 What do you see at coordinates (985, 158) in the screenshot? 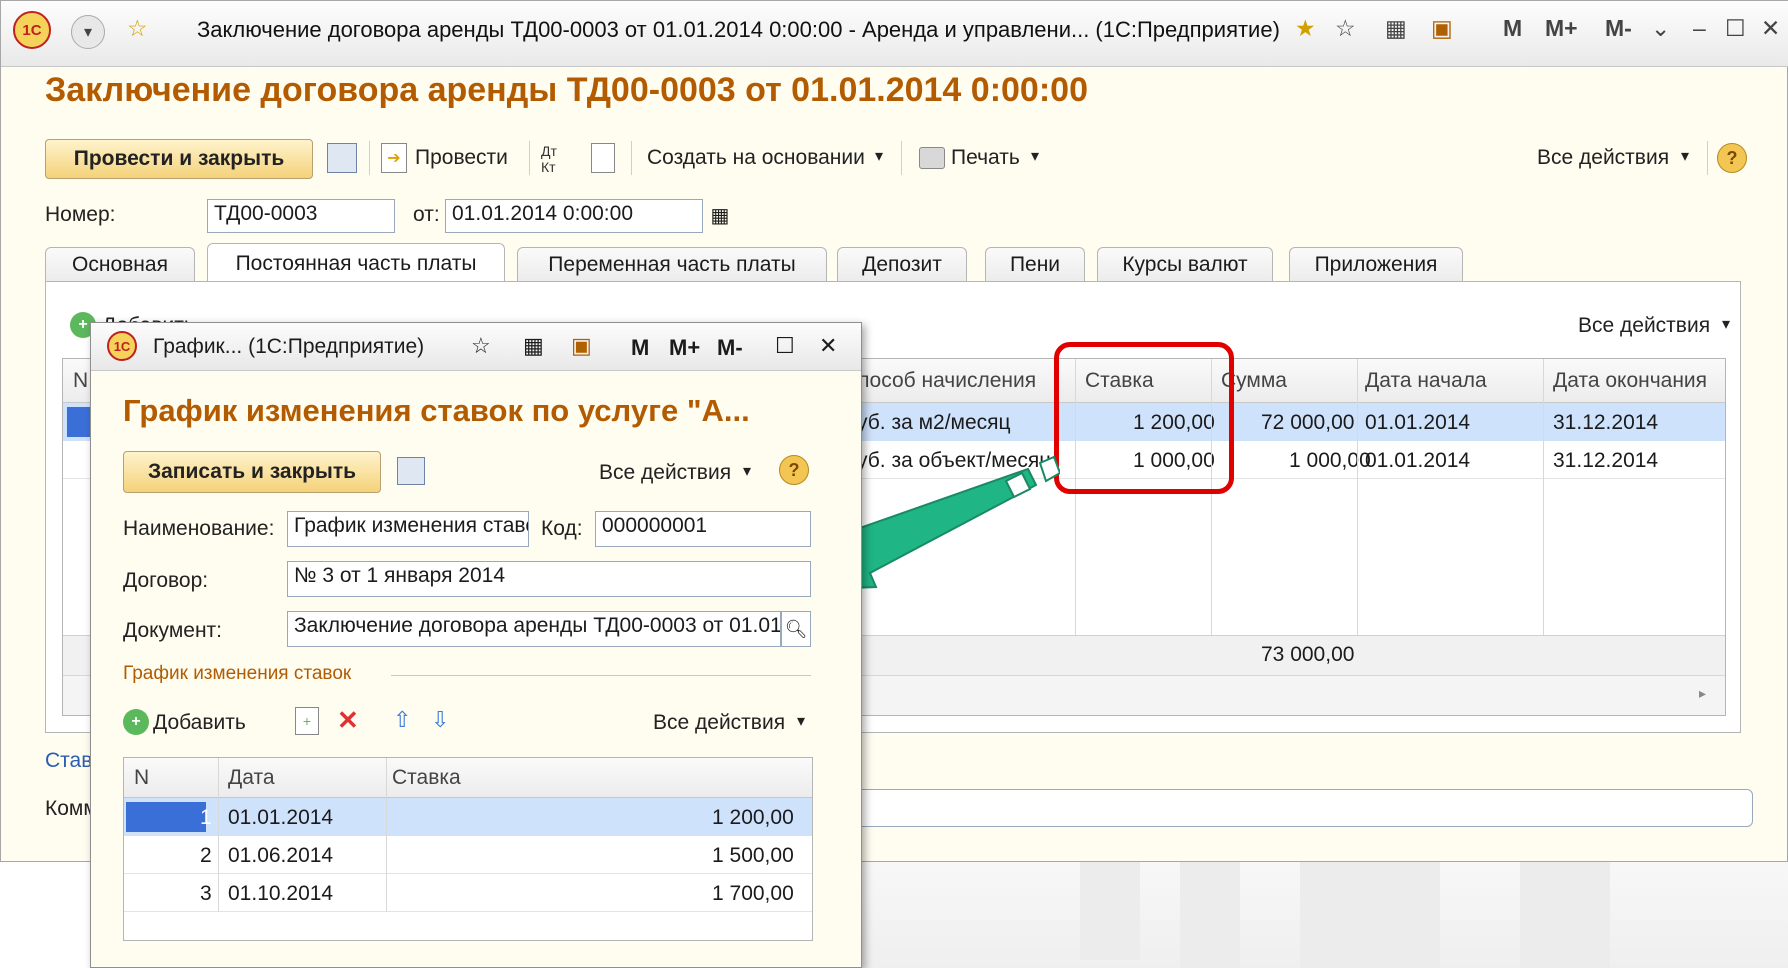
I see `print-button: Печать` at bounding box center [985, 158].